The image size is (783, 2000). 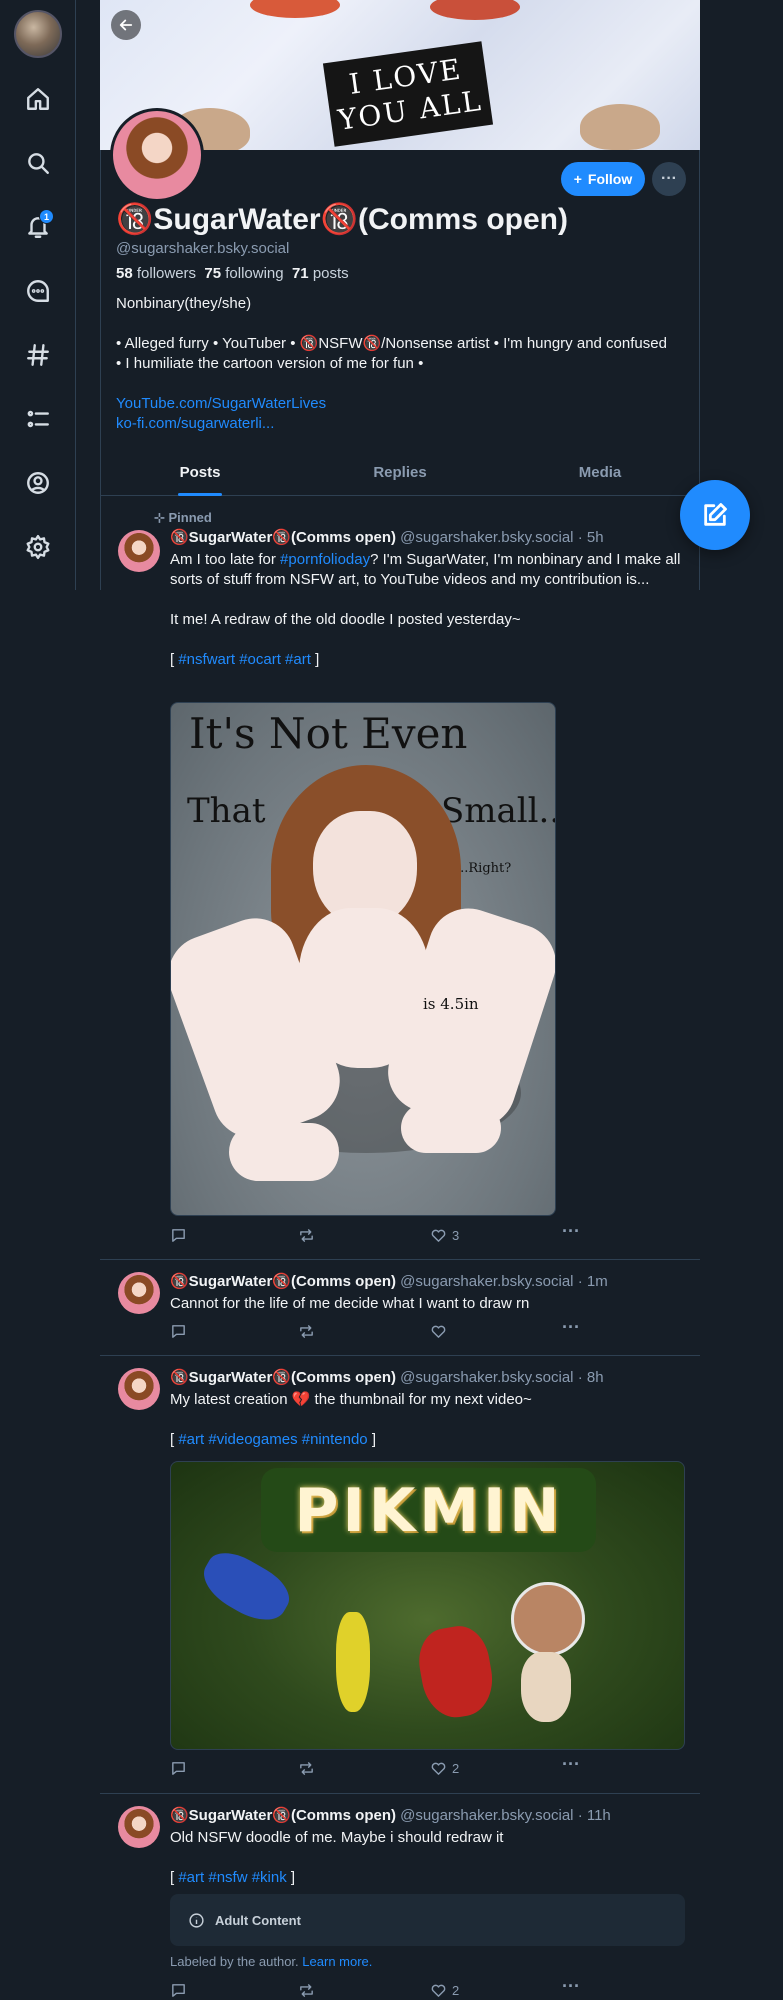 I want to click on list-icon, so click(x=38, y=419).